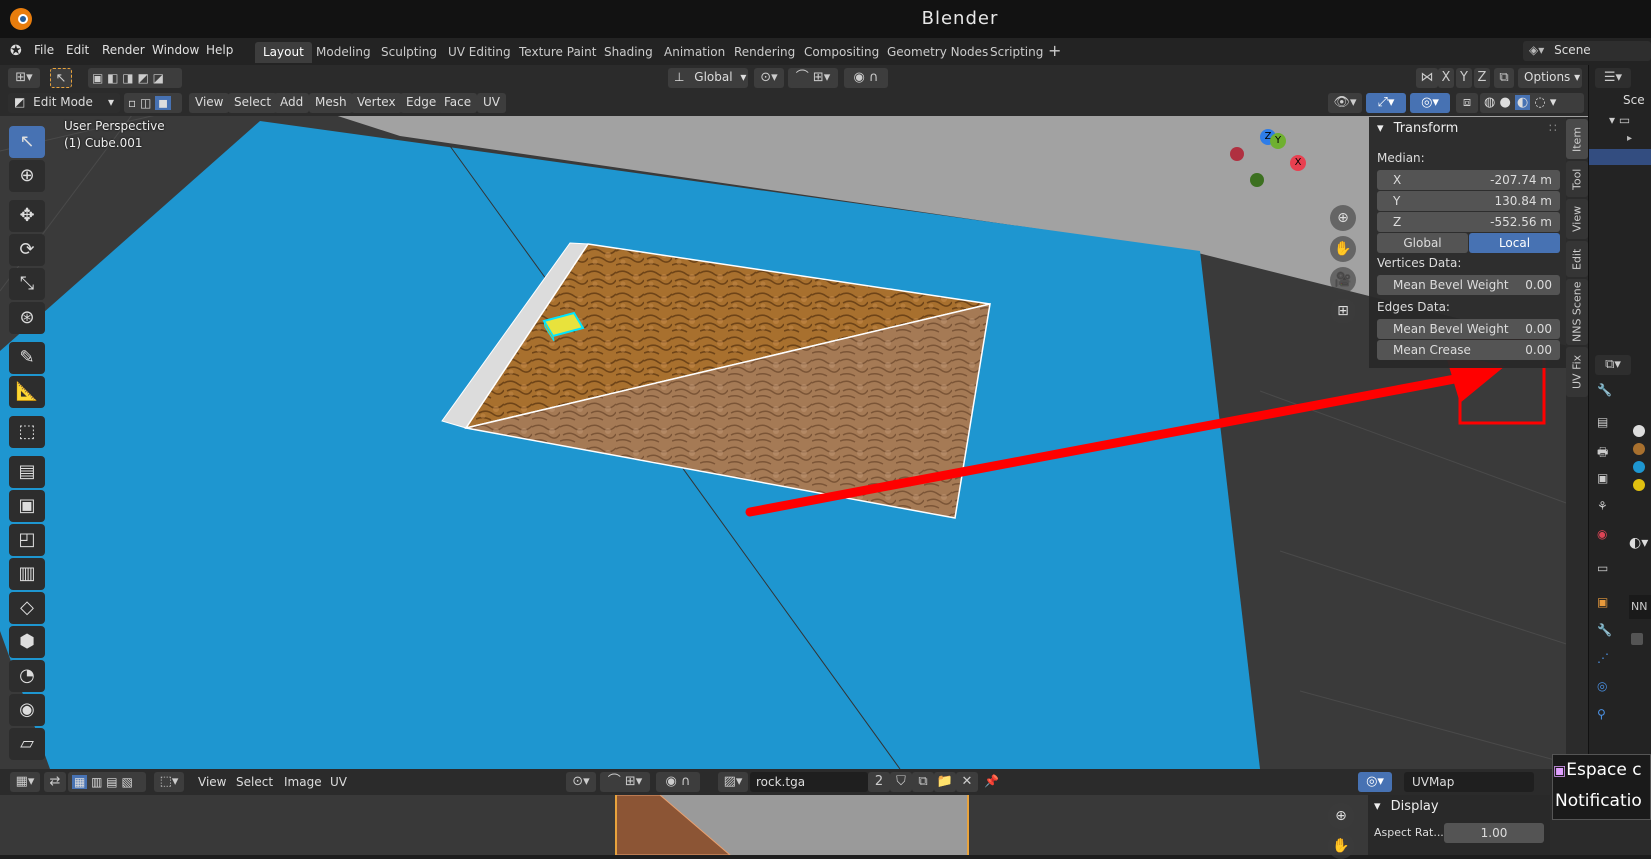  Describe the element at coordinates (1468, 285) in the screenshot. I see `vertex-bevel-weight-field: Mean Bevel Weight 0.00` at that location.